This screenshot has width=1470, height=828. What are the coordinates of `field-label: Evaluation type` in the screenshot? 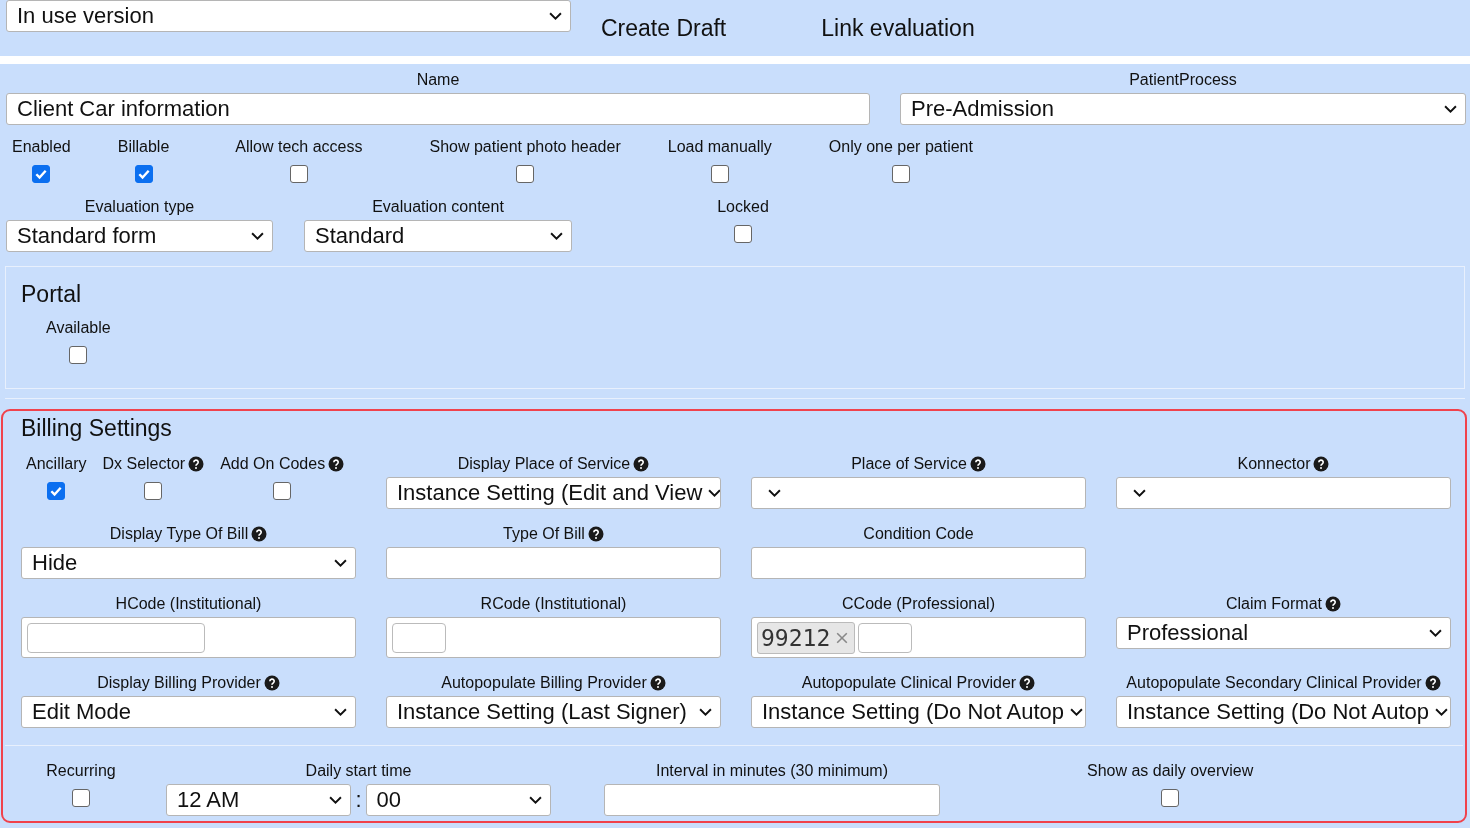 It's located at (139, 207).